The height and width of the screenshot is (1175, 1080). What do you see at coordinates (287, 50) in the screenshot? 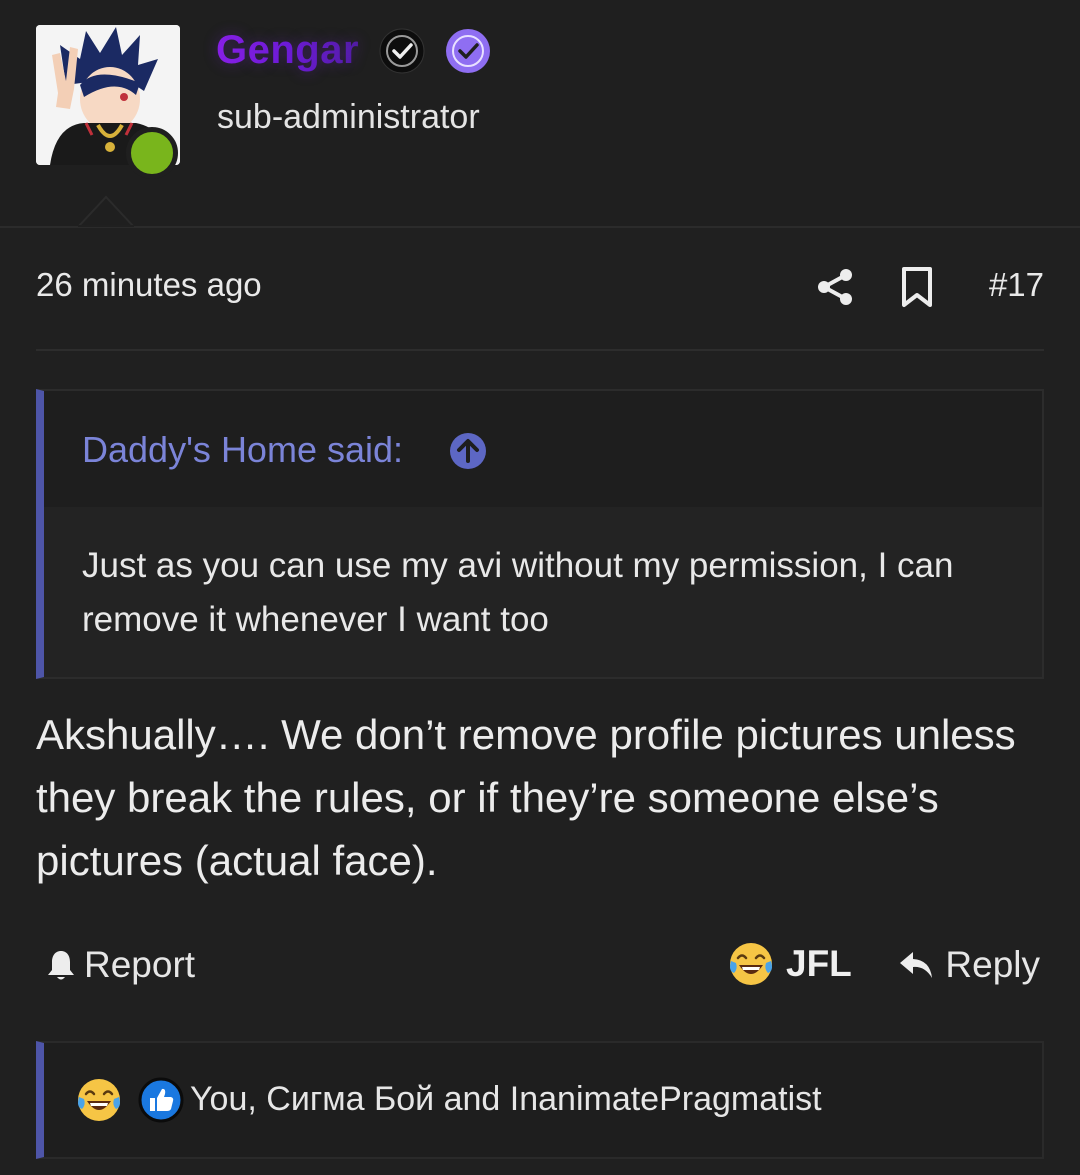
I see `username: Gengar` at bounding box center [287, 50].